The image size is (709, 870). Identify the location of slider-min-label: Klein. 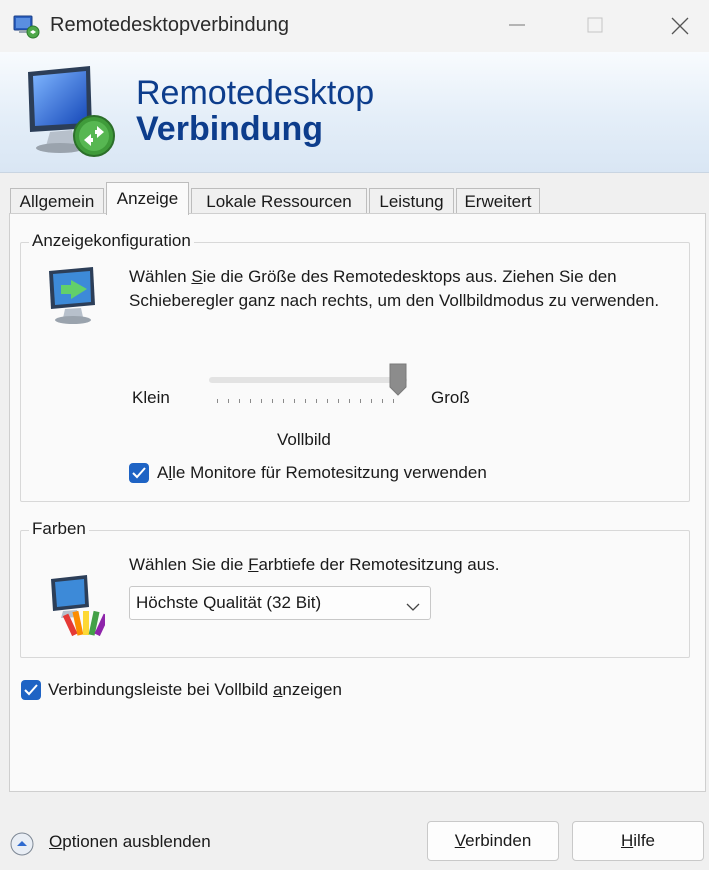
(151, 397).